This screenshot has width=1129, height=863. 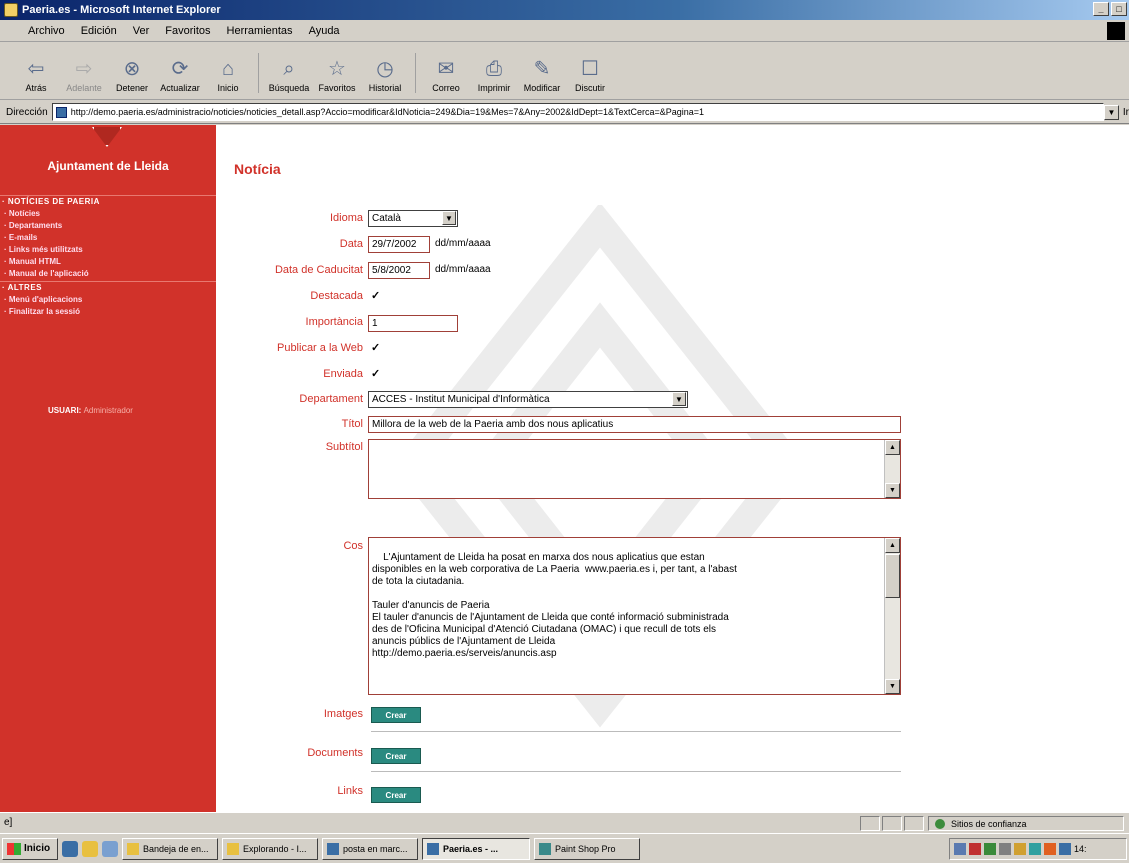 I want to click on titol-label: Títol, so click(x=352, y=424).